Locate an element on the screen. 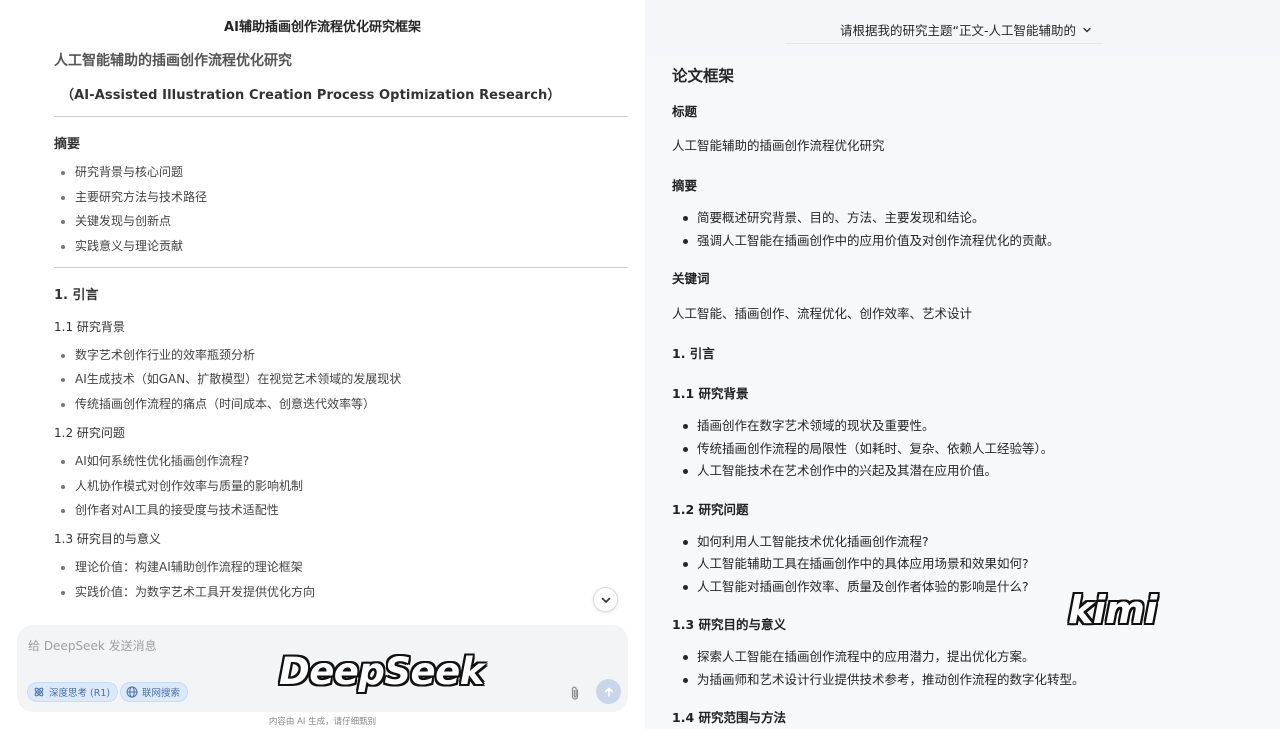 The width and height of the screenshot is (1280, 729). attach-button is located at coordinates (575, 693).